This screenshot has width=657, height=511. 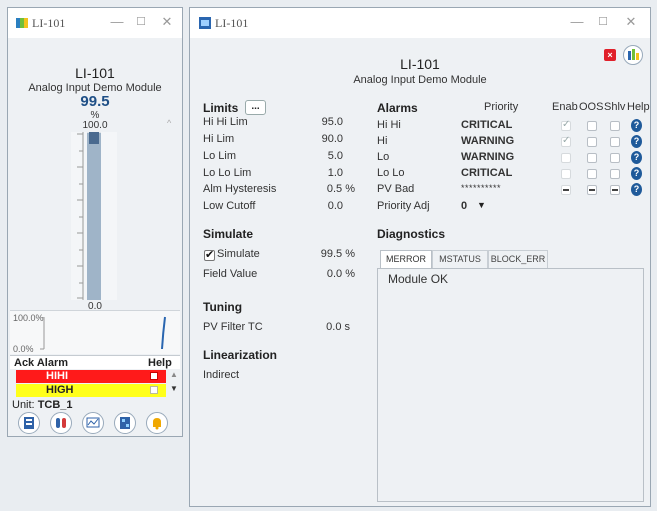 What do you see at coordinates (420, 80) in the screenshot?
I see `detail-description: Analog Input Demo Module` at bounding box center [420, 80].